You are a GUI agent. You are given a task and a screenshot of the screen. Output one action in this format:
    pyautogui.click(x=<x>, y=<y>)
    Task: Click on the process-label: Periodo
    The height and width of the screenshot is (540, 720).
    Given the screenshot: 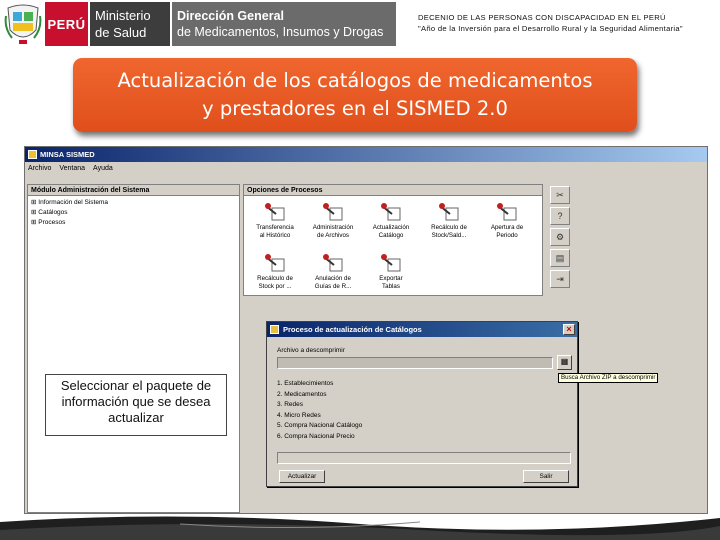 What is the action you would take?
    pyautogui.click(x=507, y=235)
    